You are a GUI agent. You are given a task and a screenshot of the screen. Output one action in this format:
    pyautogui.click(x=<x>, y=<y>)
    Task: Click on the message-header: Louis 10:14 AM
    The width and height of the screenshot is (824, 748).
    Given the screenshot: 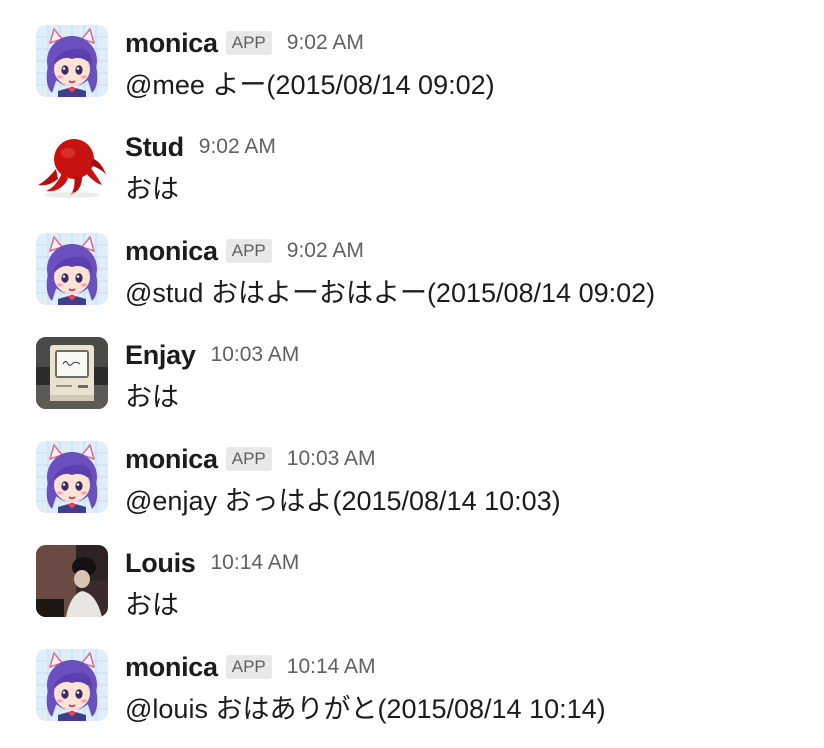 What is the action you would take?
    pyautogui.click(x=212, y=563)
    